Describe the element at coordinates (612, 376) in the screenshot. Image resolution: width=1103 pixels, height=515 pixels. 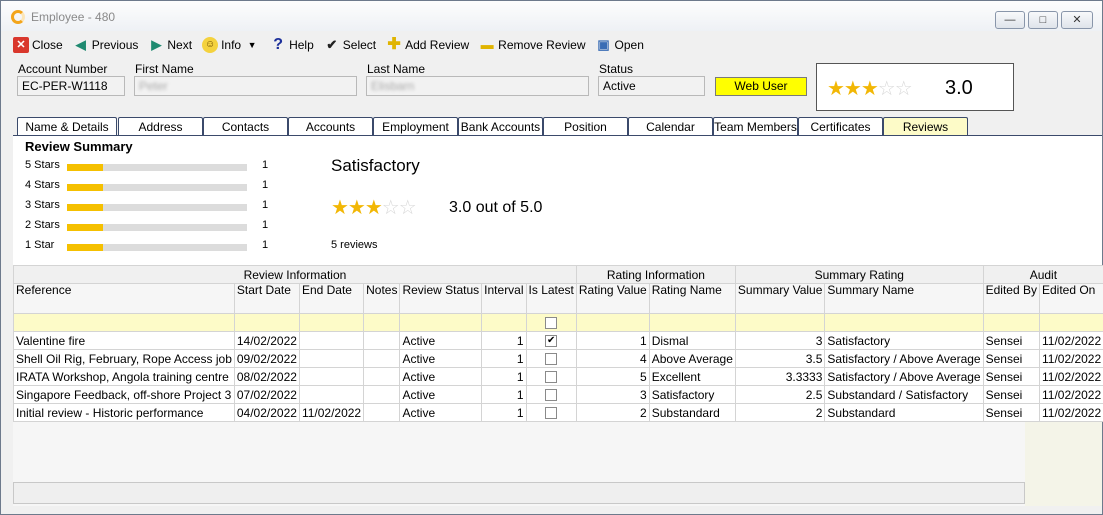
I see `rating-value-cell: 5` at that location.